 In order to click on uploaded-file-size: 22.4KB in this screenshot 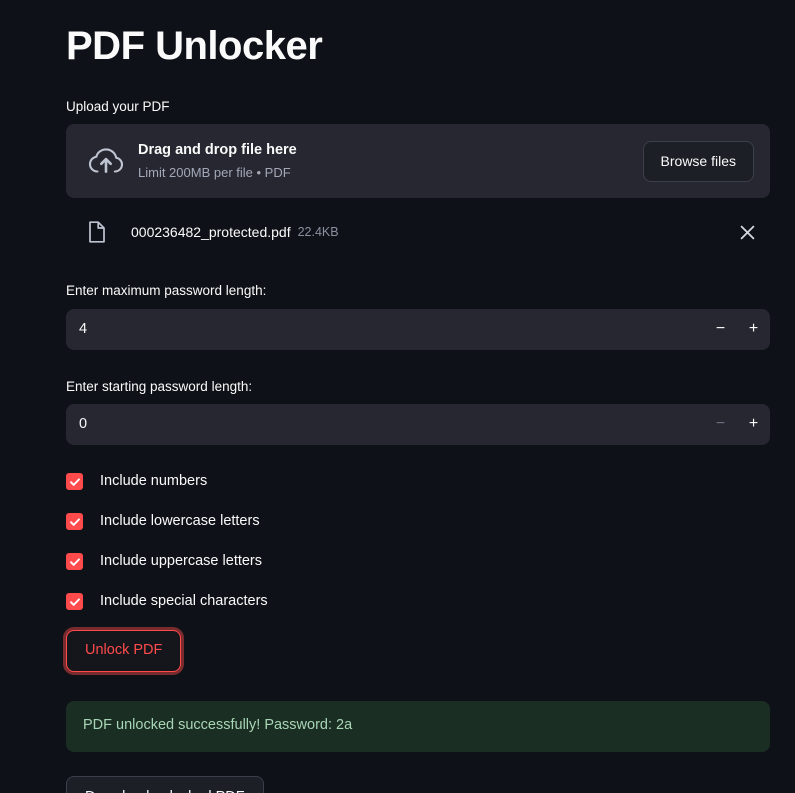, I will do `click(318, 231)`.